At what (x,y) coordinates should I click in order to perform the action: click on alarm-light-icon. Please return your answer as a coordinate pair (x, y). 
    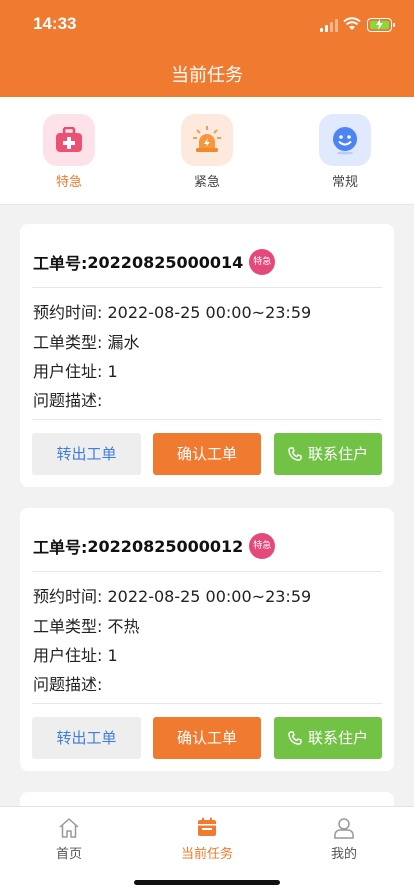
    Looking at the image, I should click on (207, 140).